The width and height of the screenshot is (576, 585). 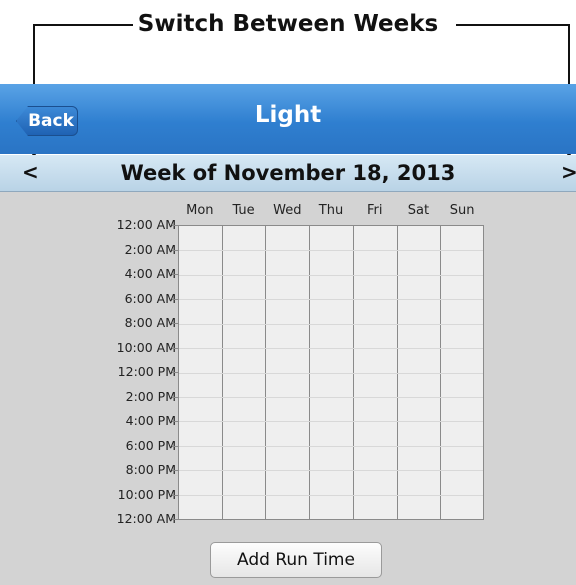 I want to click on day-label: Wed, so click(x=287, y=210).